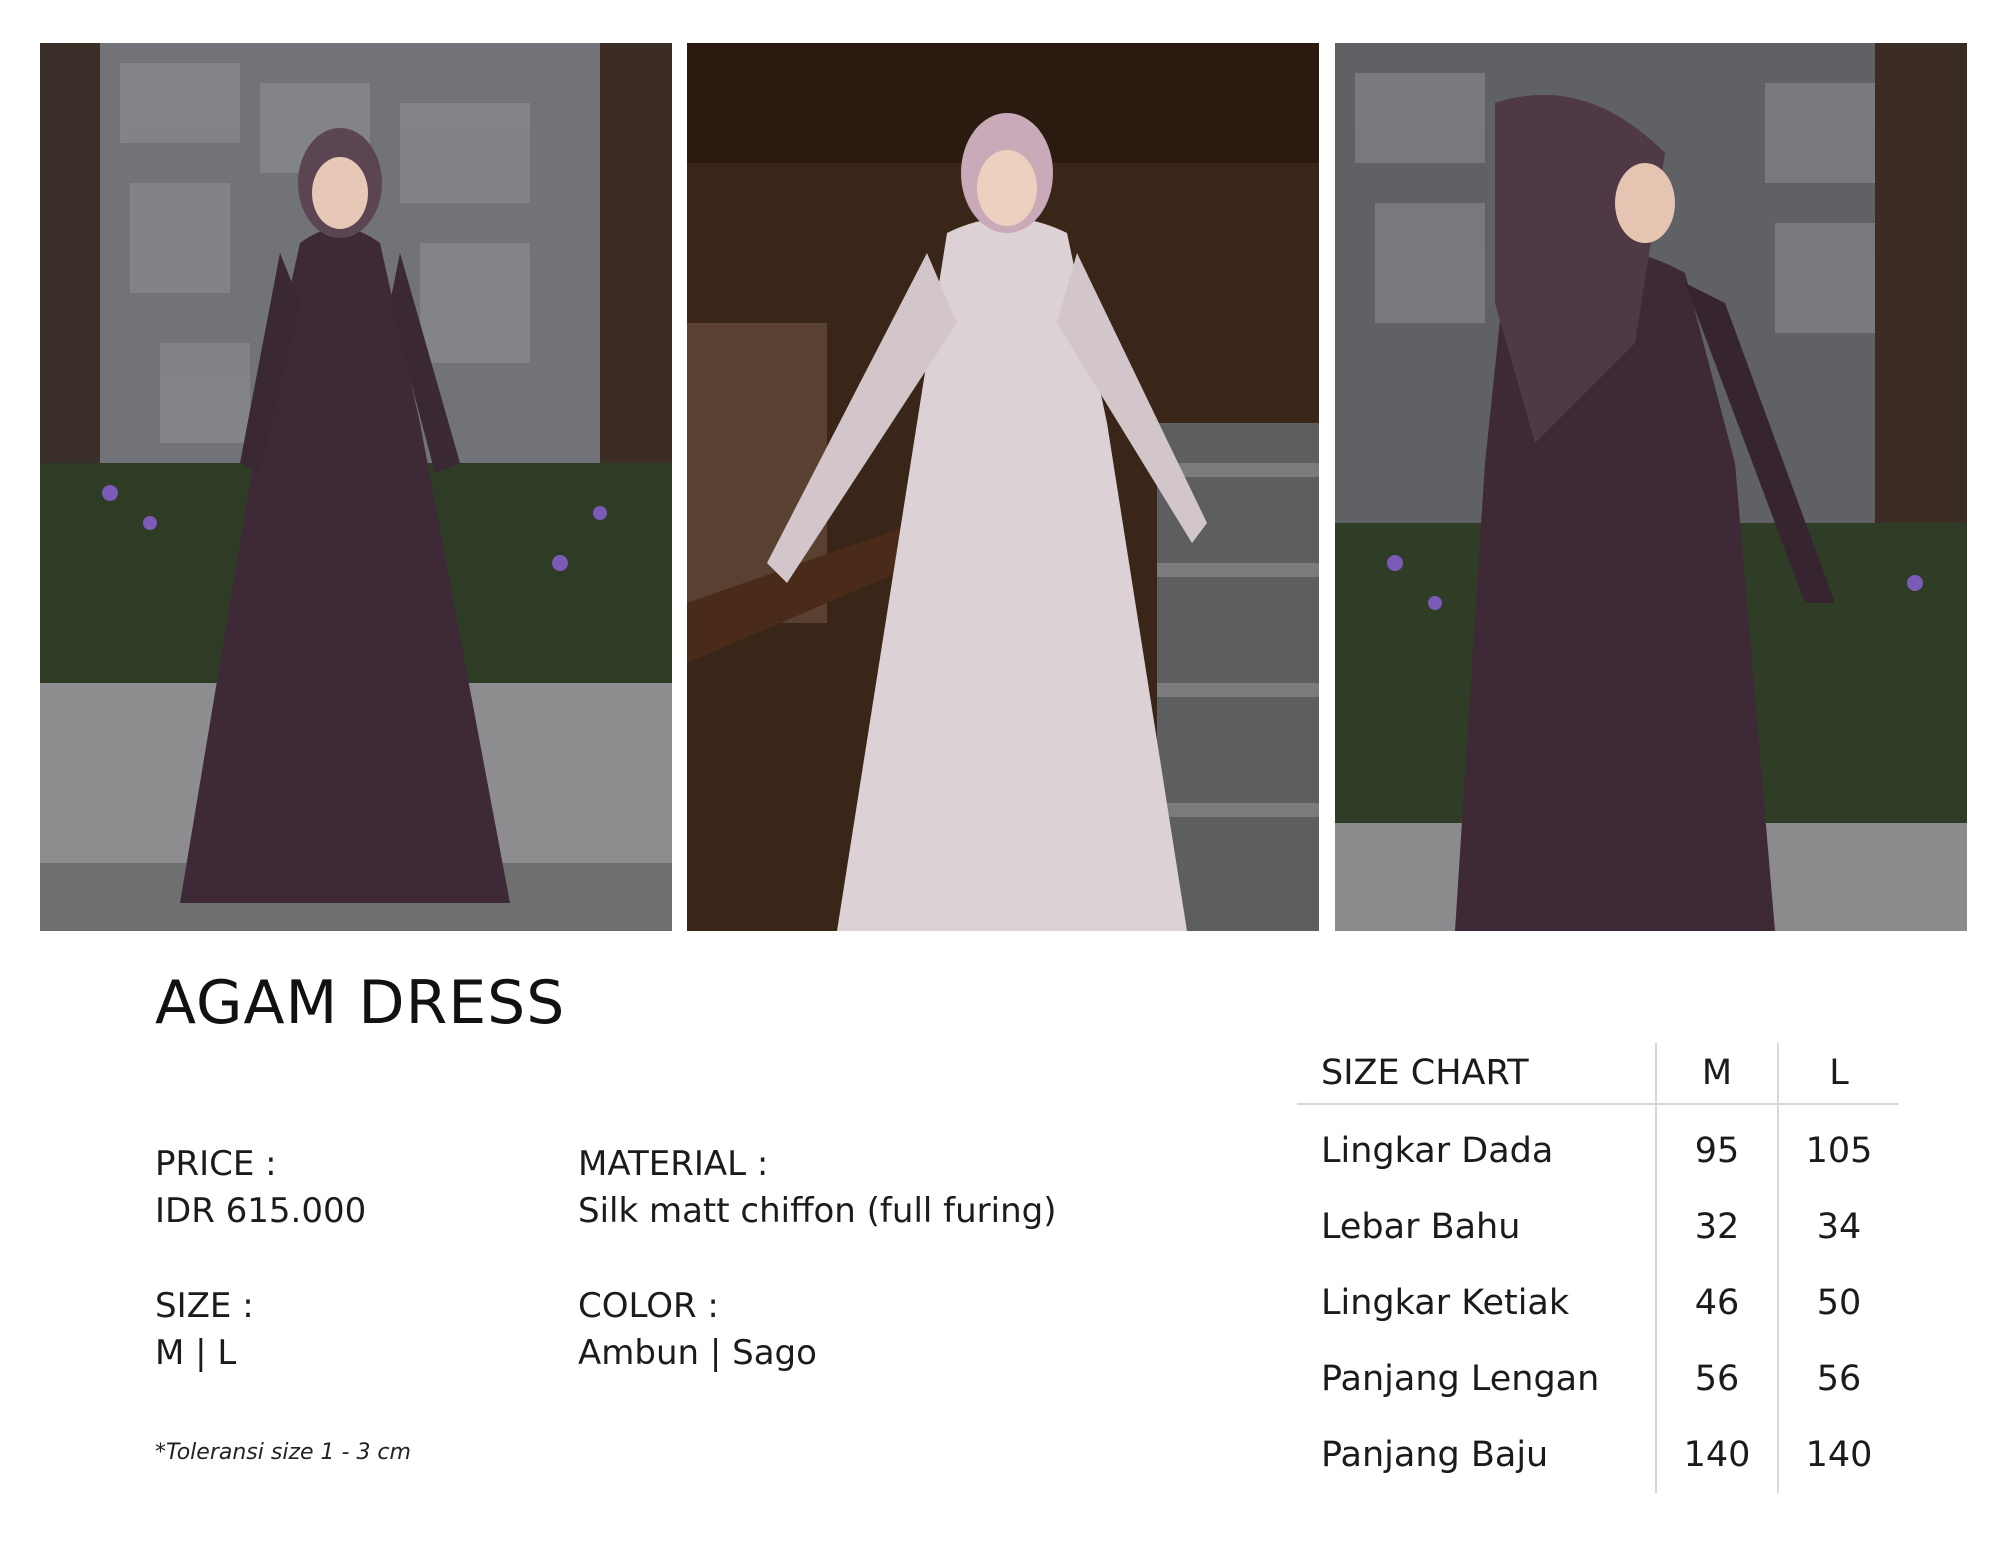  Describe the element at coordinates (196, 1353) in the screenshot. I see `size-value: M | L` at that location.